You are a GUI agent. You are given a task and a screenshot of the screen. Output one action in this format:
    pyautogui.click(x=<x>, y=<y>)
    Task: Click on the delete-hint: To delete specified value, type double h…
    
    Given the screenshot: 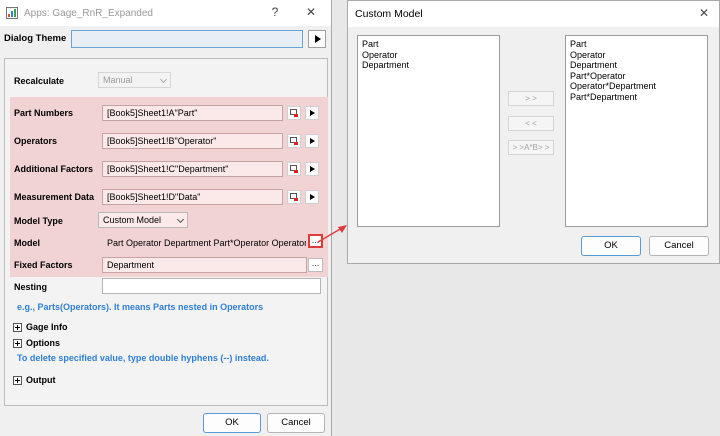 What is the action you would take?
    pyautogui.click(x=143, y=358)
    